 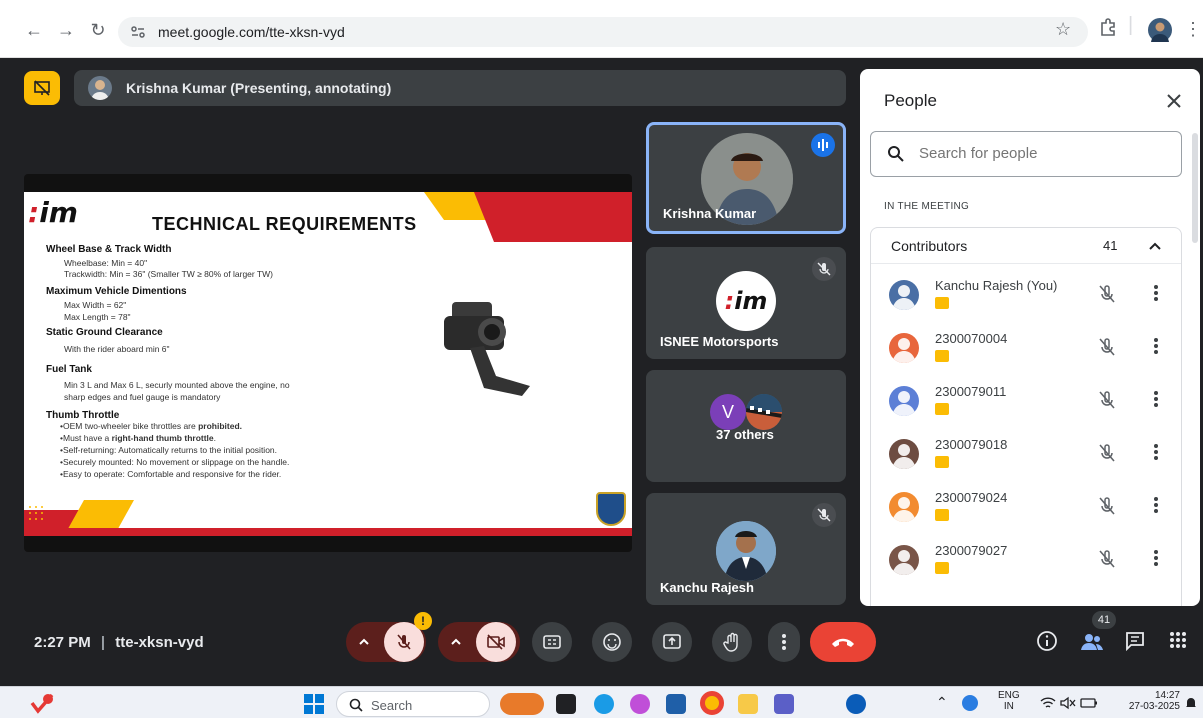 I want to click on site-settings-icon, so click(x=138, y=32).